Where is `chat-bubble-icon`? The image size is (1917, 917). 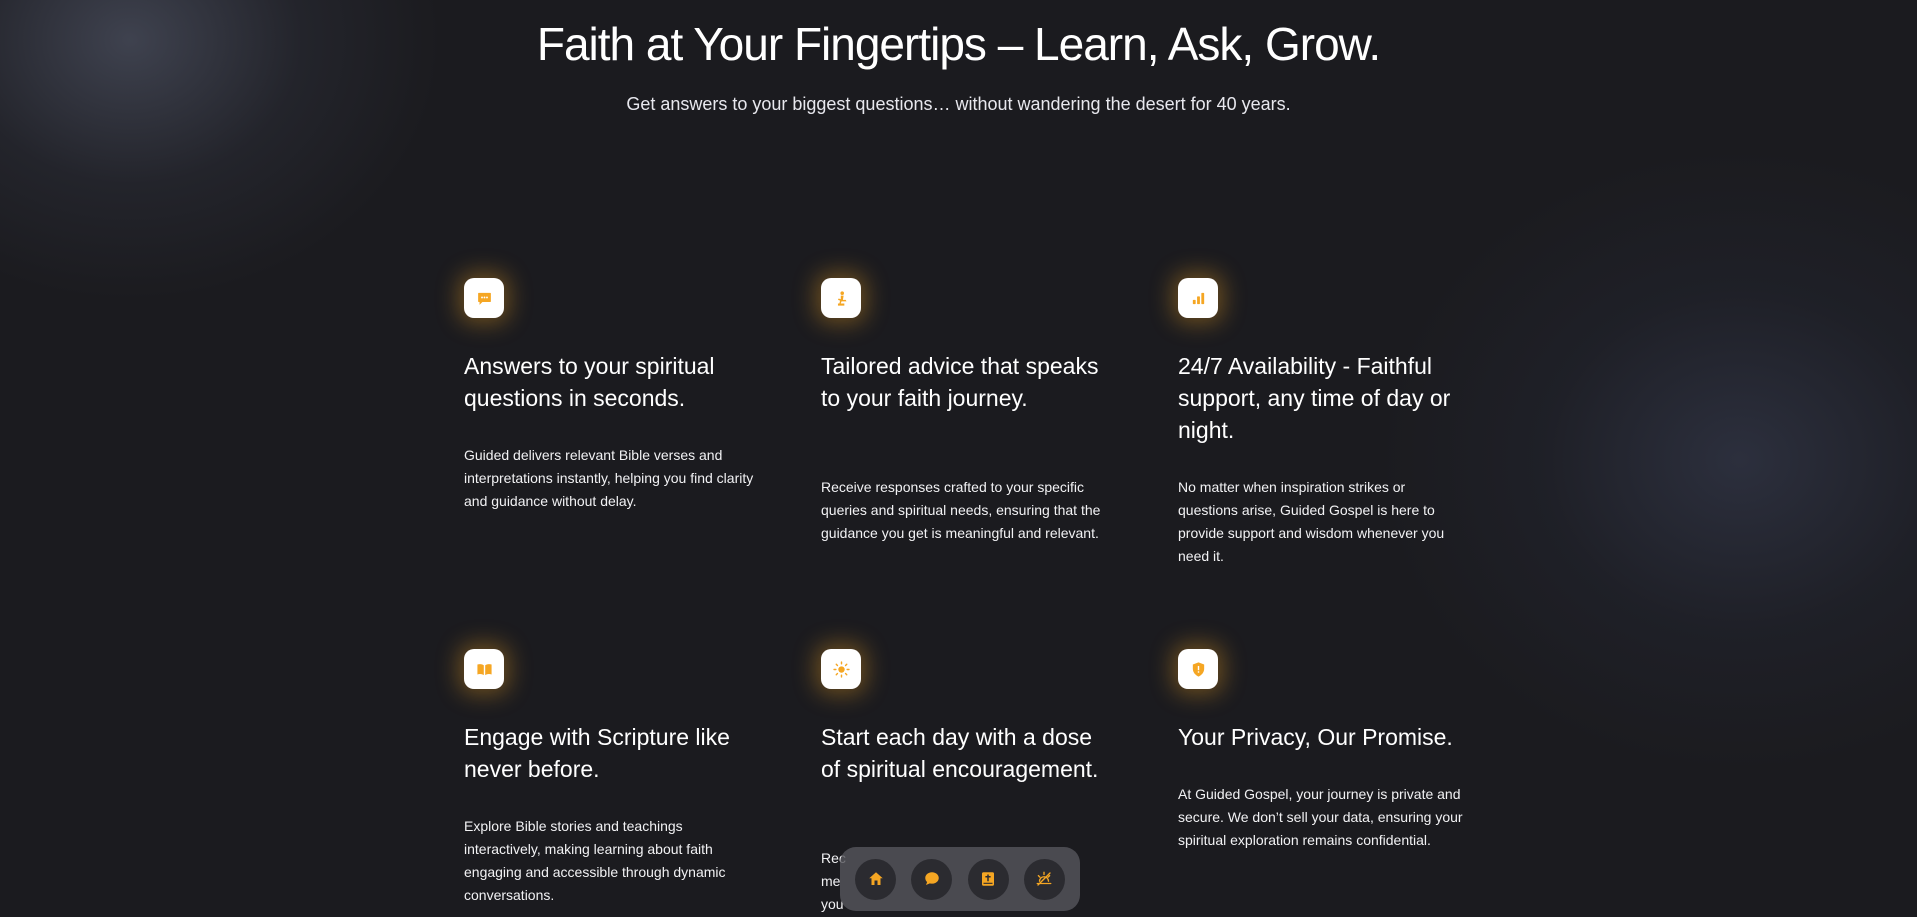 chat-bubble-icon is located at coordinates (932, 878).